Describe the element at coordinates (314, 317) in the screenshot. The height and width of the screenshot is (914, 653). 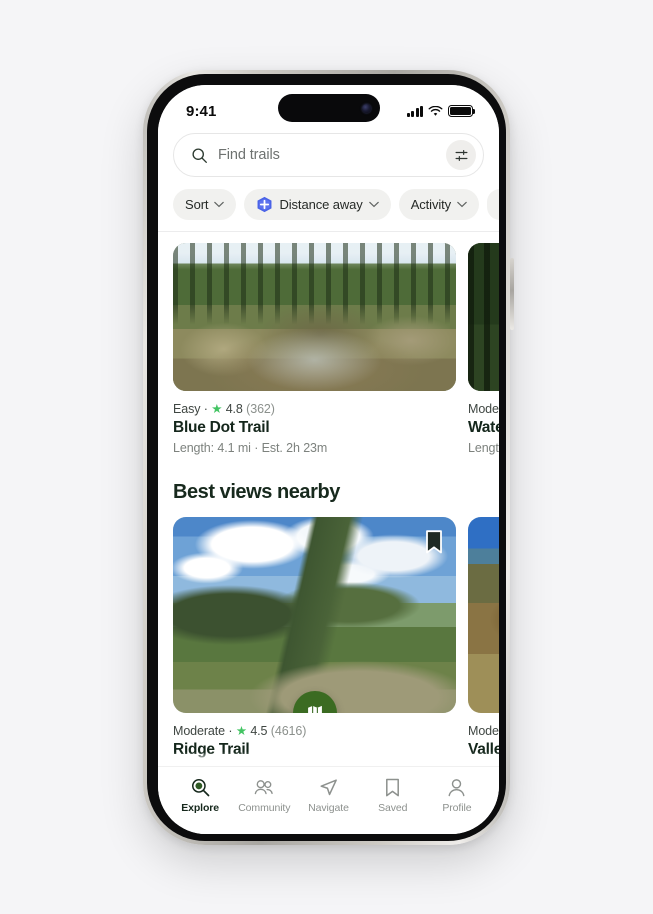
I see `trail-photo-stream` at that location.